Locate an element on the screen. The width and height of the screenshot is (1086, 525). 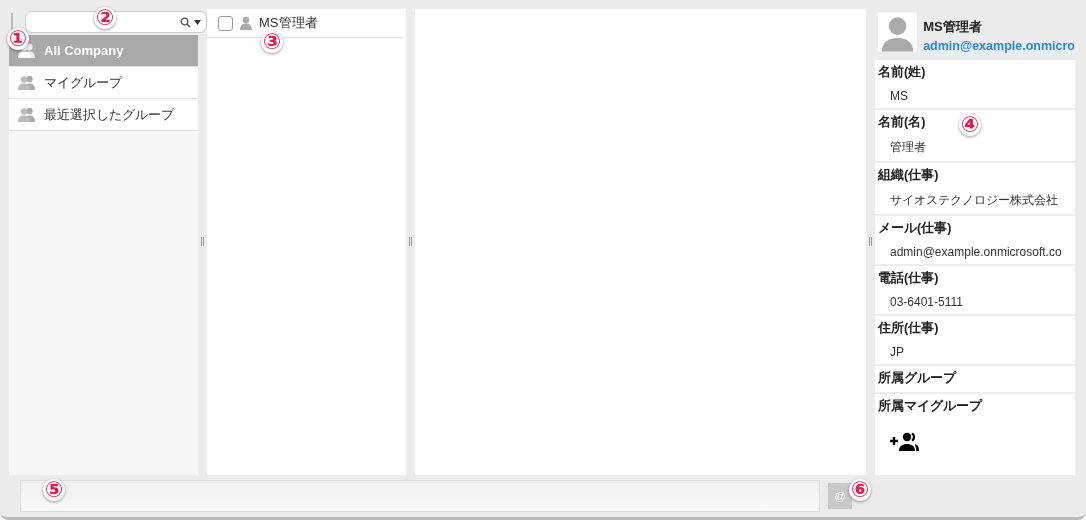
search-field is located at coordinates (116, 22).